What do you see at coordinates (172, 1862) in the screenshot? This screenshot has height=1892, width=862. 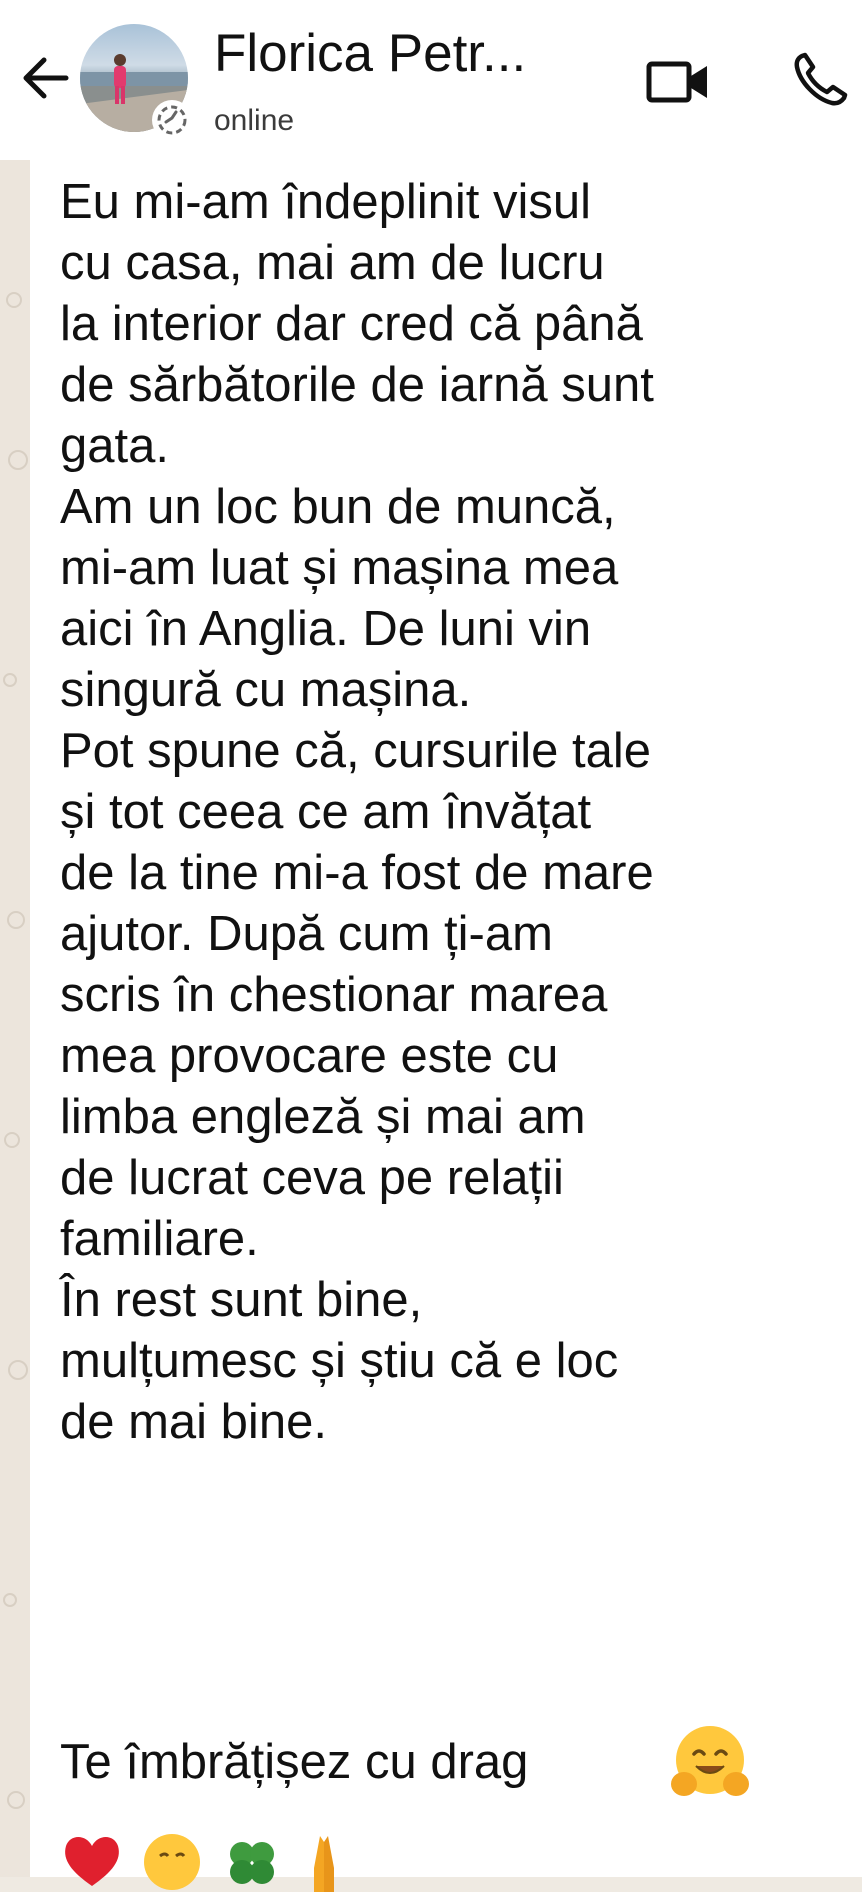 I see `smiling-face-emoji` at bounding box center [172, 1862].